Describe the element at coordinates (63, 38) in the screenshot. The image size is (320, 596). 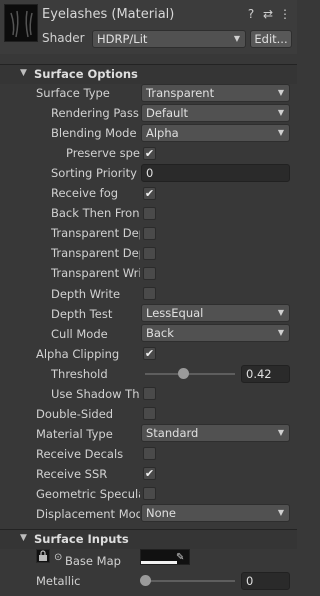
I see `shader-label: Shader` at that location.